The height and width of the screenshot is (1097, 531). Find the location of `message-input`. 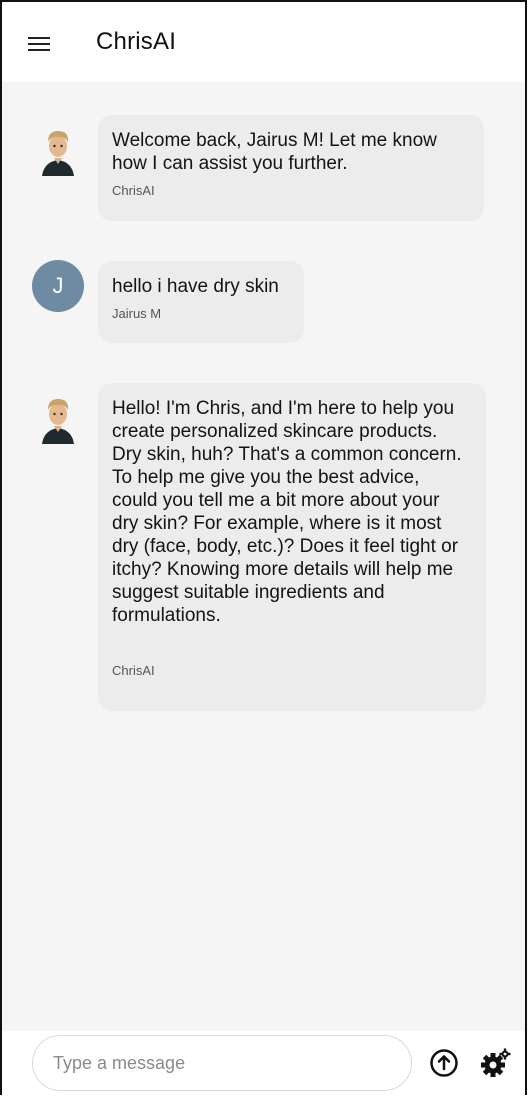

message-input is located at coordinates (222, 1063).